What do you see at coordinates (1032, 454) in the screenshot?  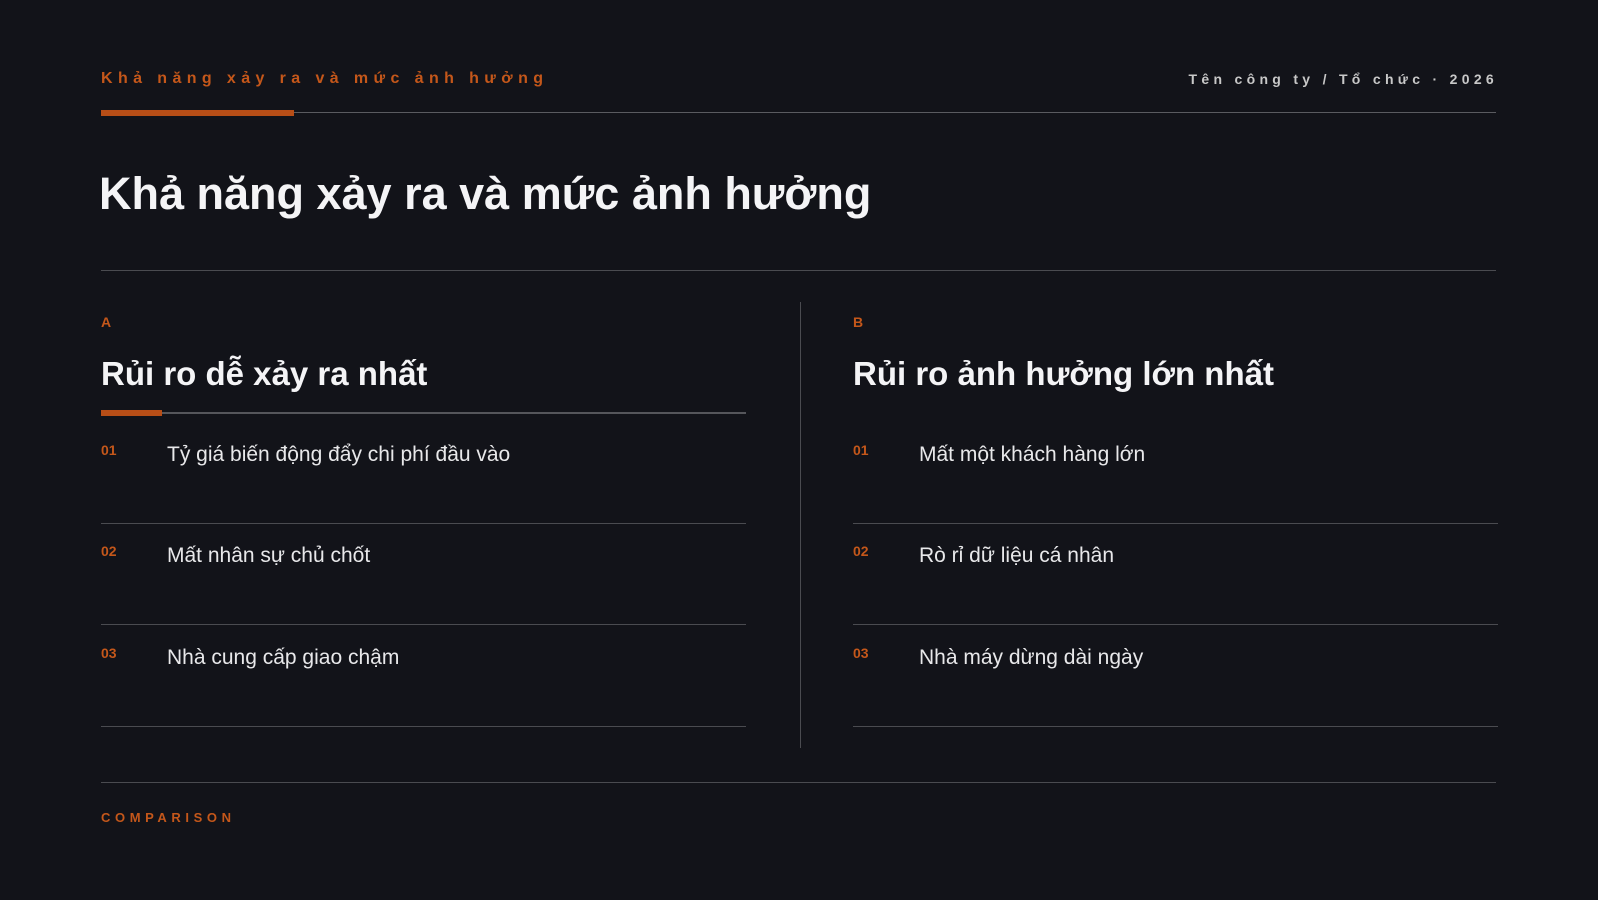 I see `item-text: Mất một khách hàng lớn` at bounding box center [1032, 454].